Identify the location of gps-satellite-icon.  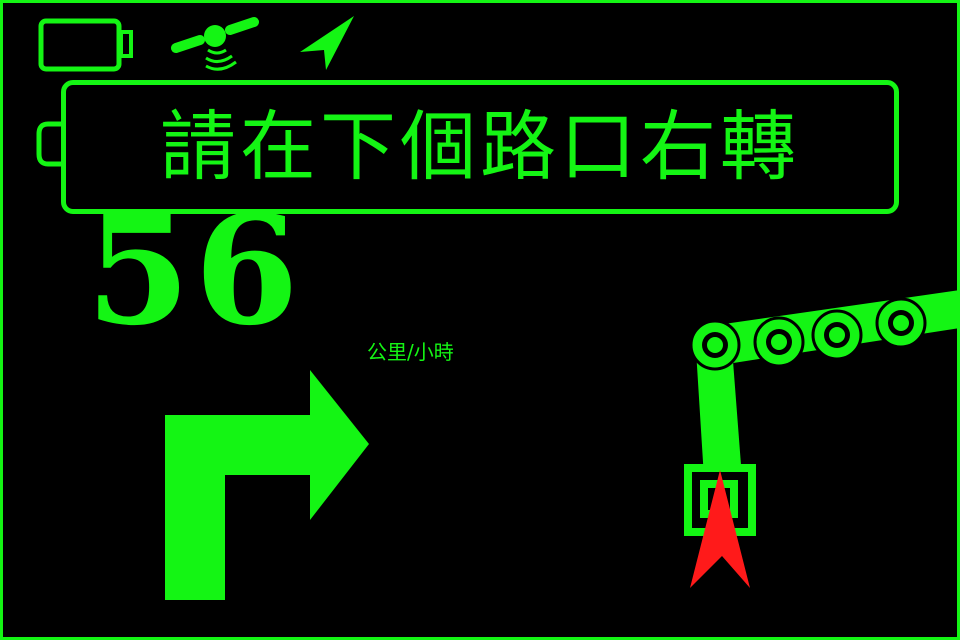
(215, 44).